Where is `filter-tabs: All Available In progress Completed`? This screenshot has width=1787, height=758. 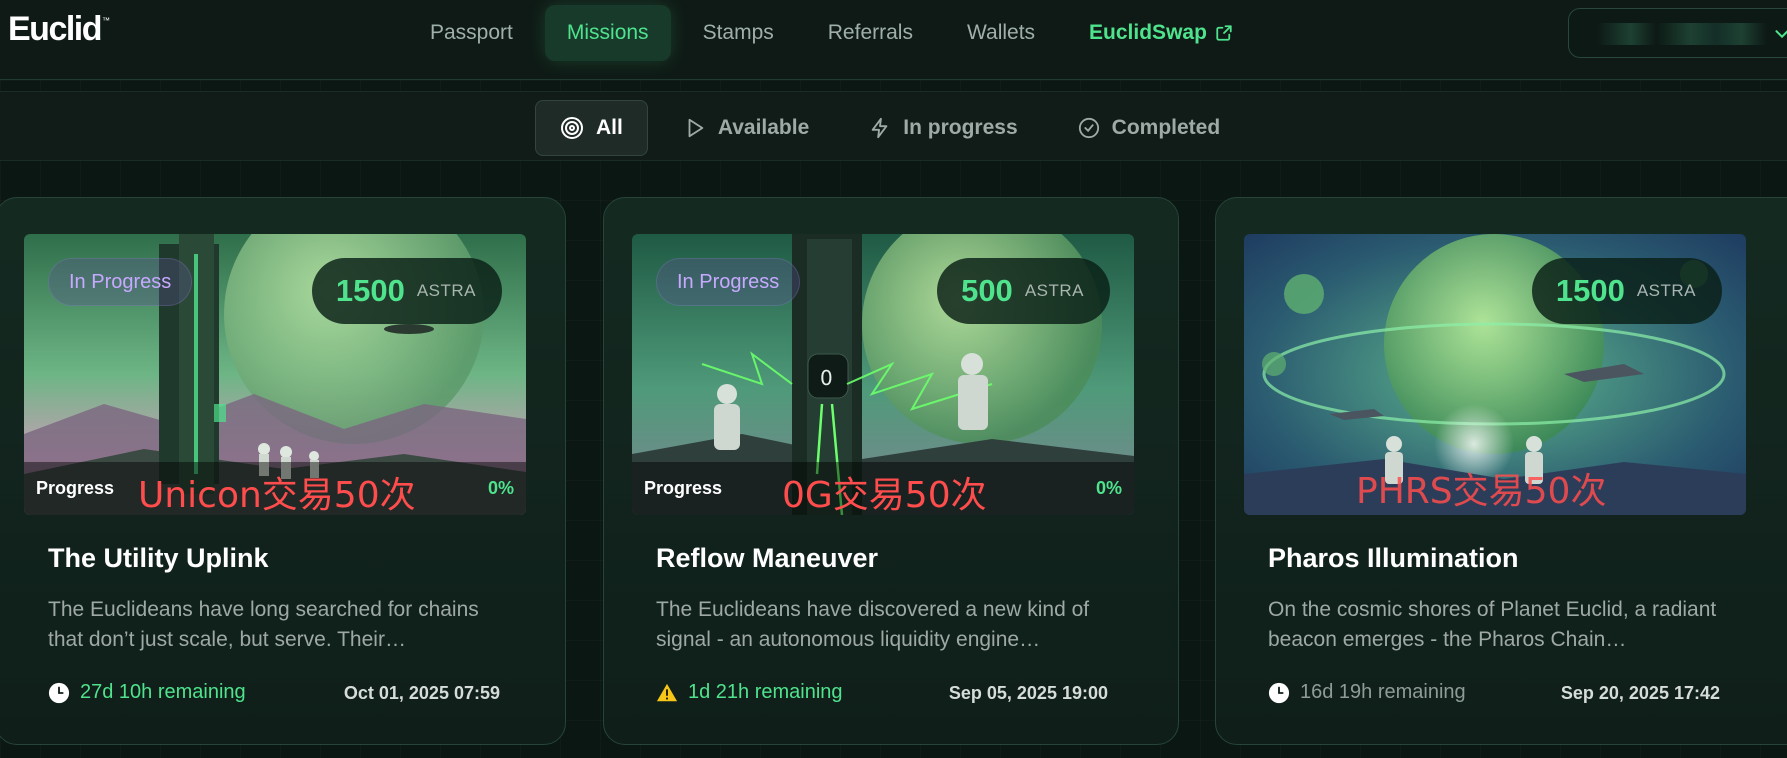
filter-tabs: All Available In progress Completed is located at coordinates (895, 128).